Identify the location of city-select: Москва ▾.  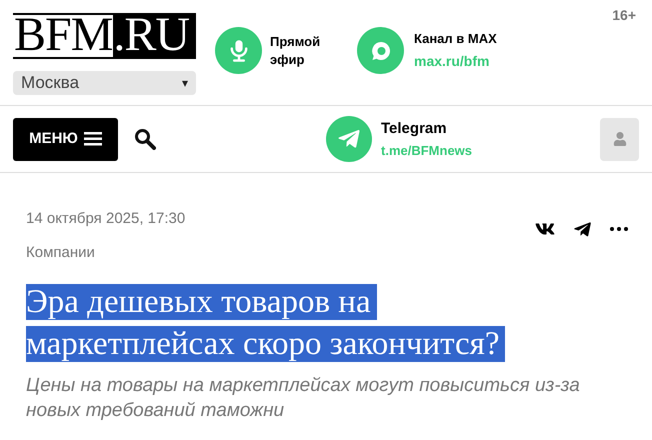
(104, 83).